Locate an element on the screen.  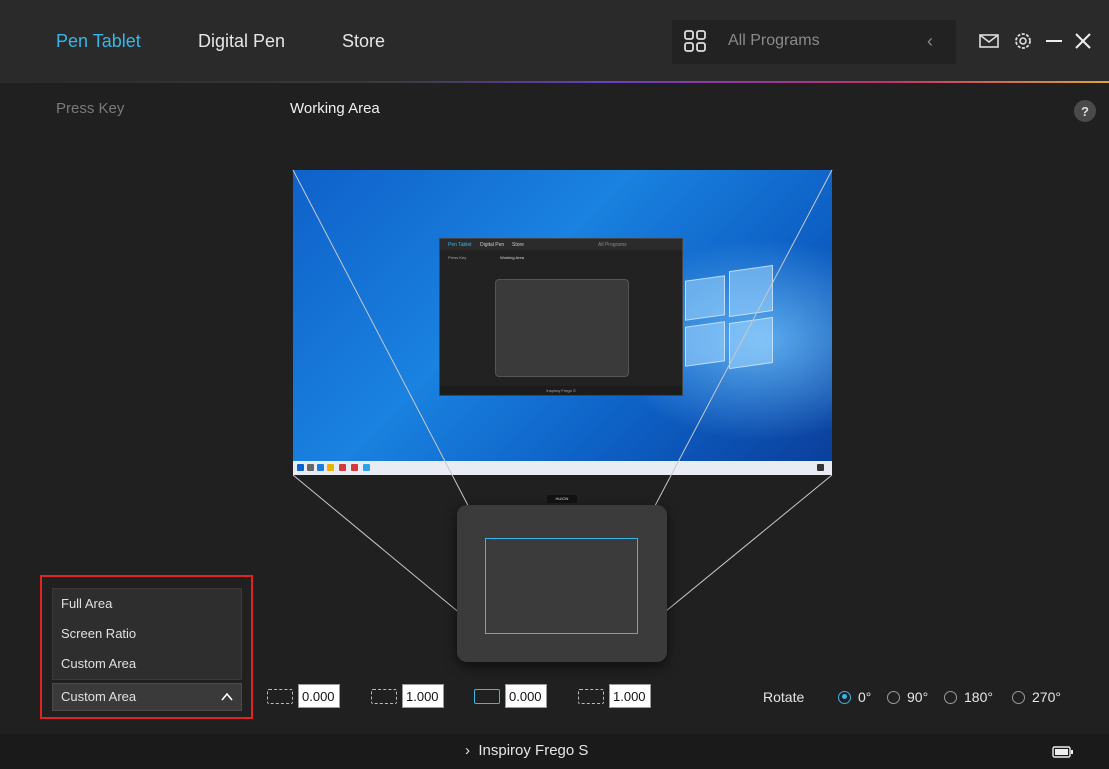
rotate-180-radio: 180° is located at coordinates (968, 697).